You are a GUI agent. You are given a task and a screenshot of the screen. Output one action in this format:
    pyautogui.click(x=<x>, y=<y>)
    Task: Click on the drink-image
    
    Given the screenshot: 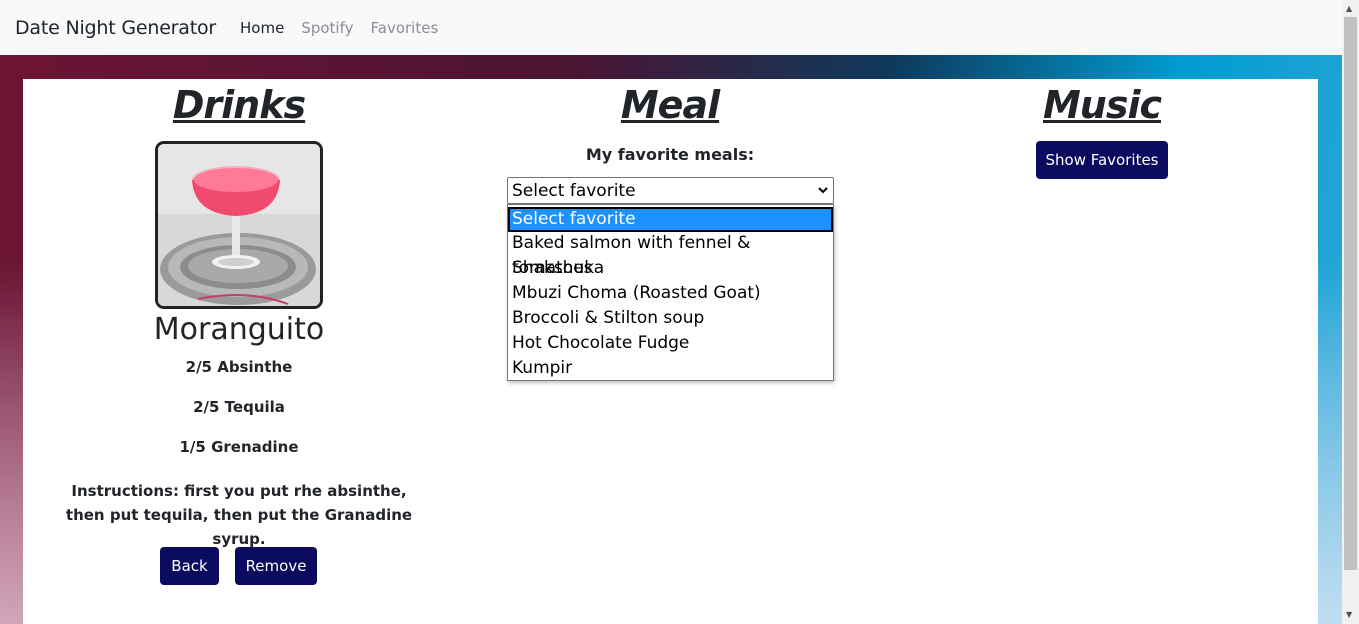 What is the action you would take?
    pyautogui.click(x=239, y=225)
    